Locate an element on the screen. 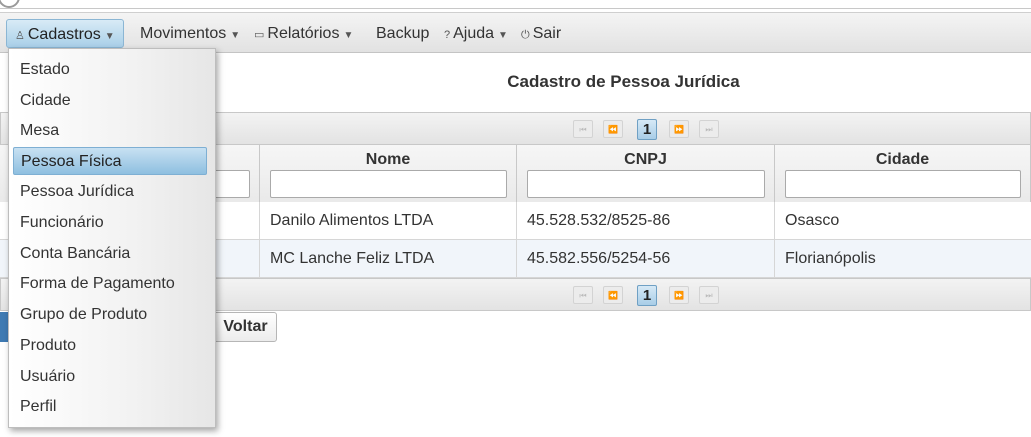 This screenshot has width=1031, height=437. menu-item-pessoa-fisica: Pessoa Física is located at coordinates (110, 161).